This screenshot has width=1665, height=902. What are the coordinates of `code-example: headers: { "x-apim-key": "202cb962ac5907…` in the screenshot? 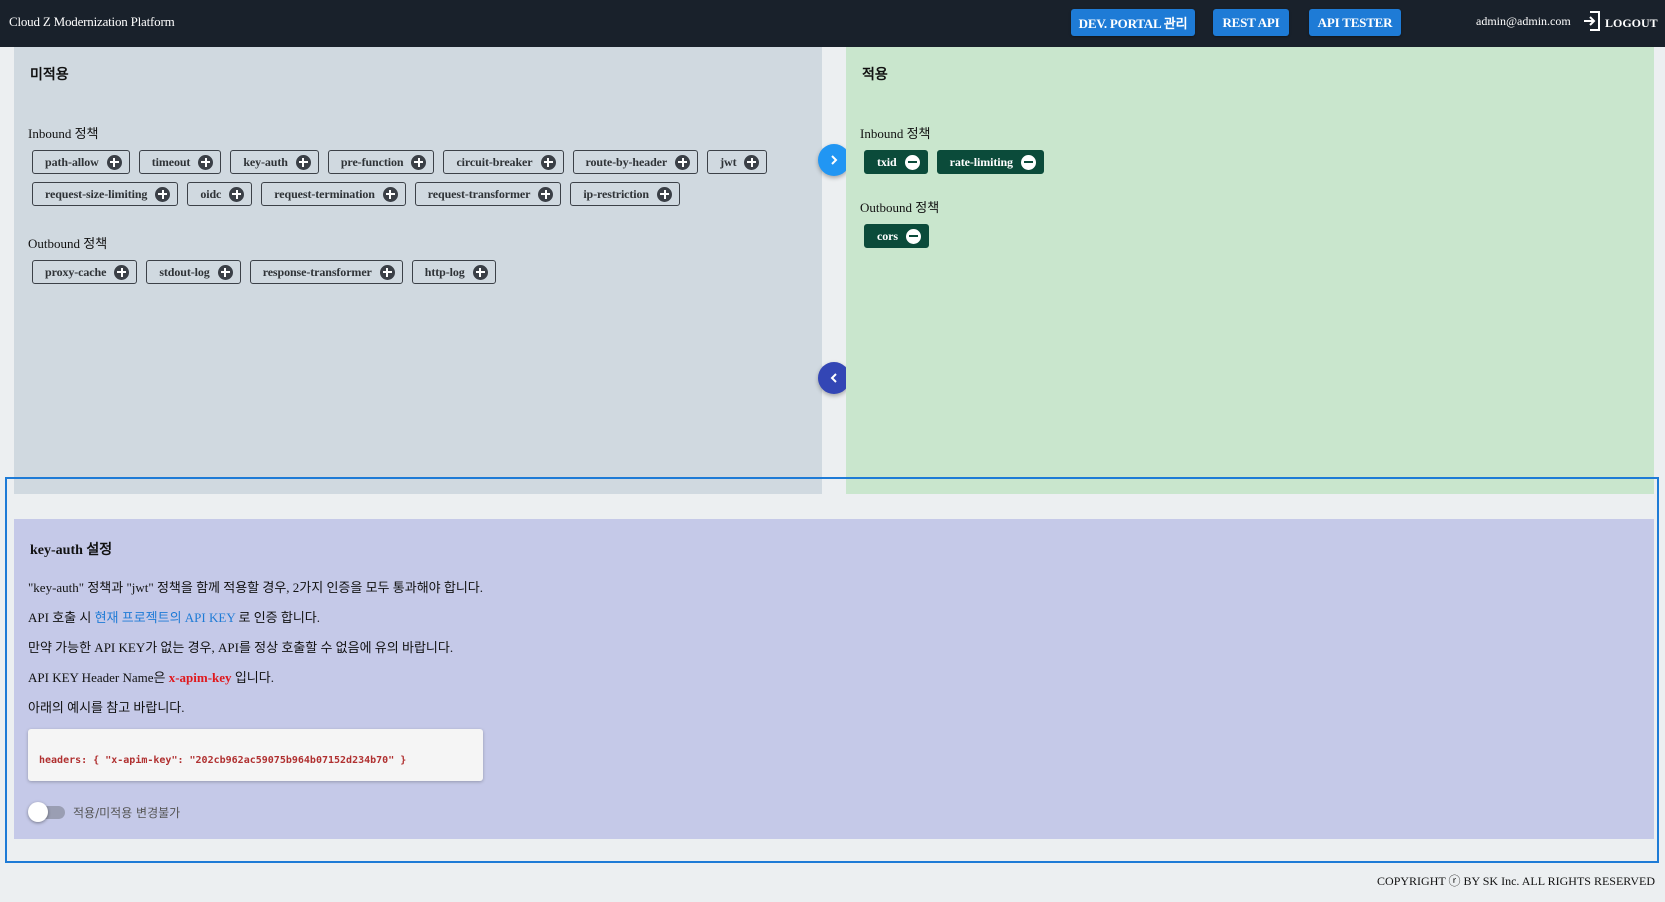 It's located at (223, 760).